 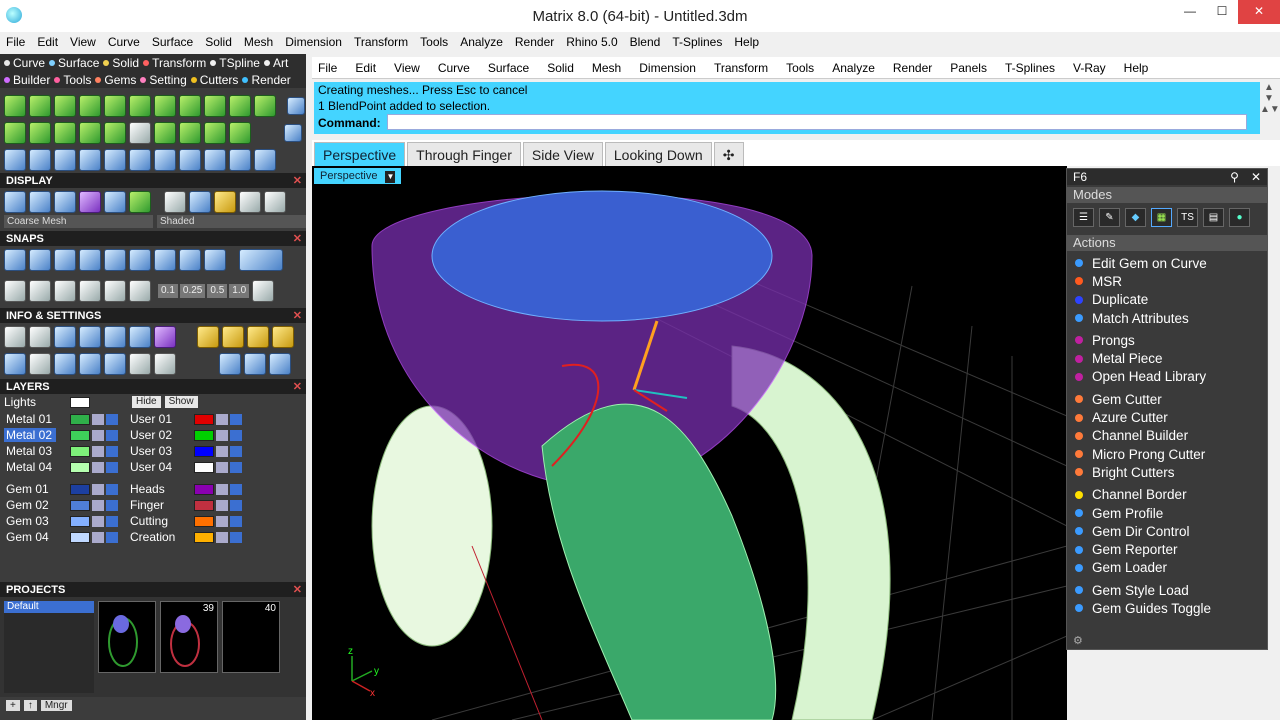 What do you see at coordinates (746, 42) in the screenshot?
I see `menu-item: Help` at bounding box center [746, 42].